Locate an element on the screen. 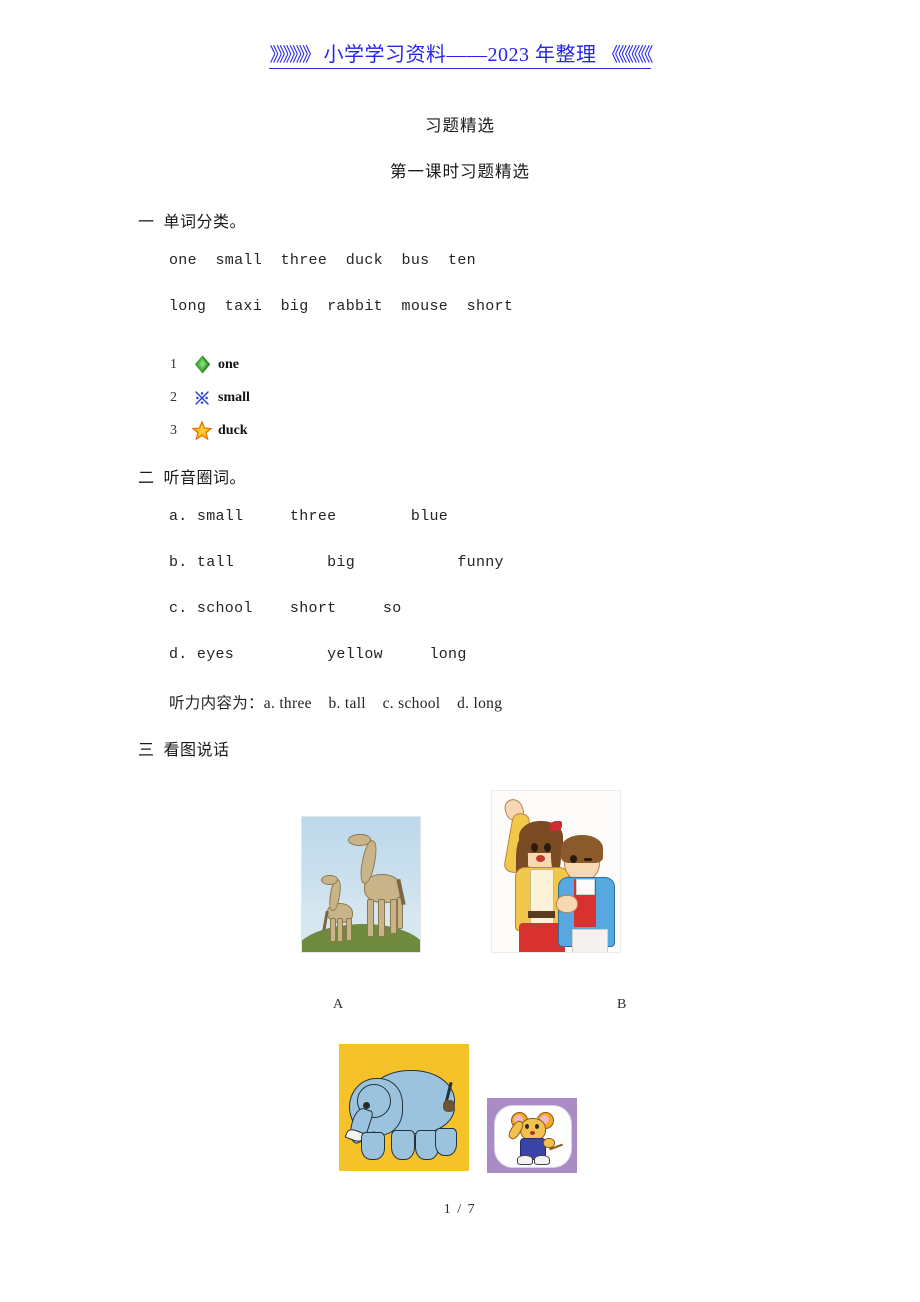 Image resolution: width=920 pixels, height=1302 pixels. classify-item-2: 2 small is located at coordinates (210, 397).